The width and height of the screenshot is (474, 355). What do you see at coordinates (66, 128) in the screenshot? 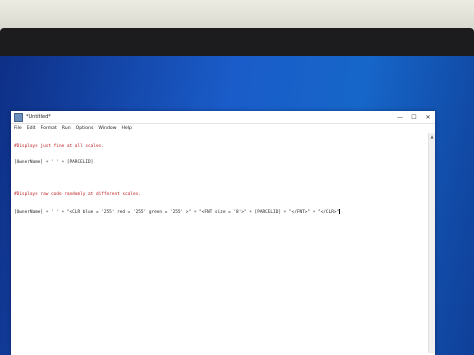
I see `menu-run: Run` at bounding box center [66, 128].